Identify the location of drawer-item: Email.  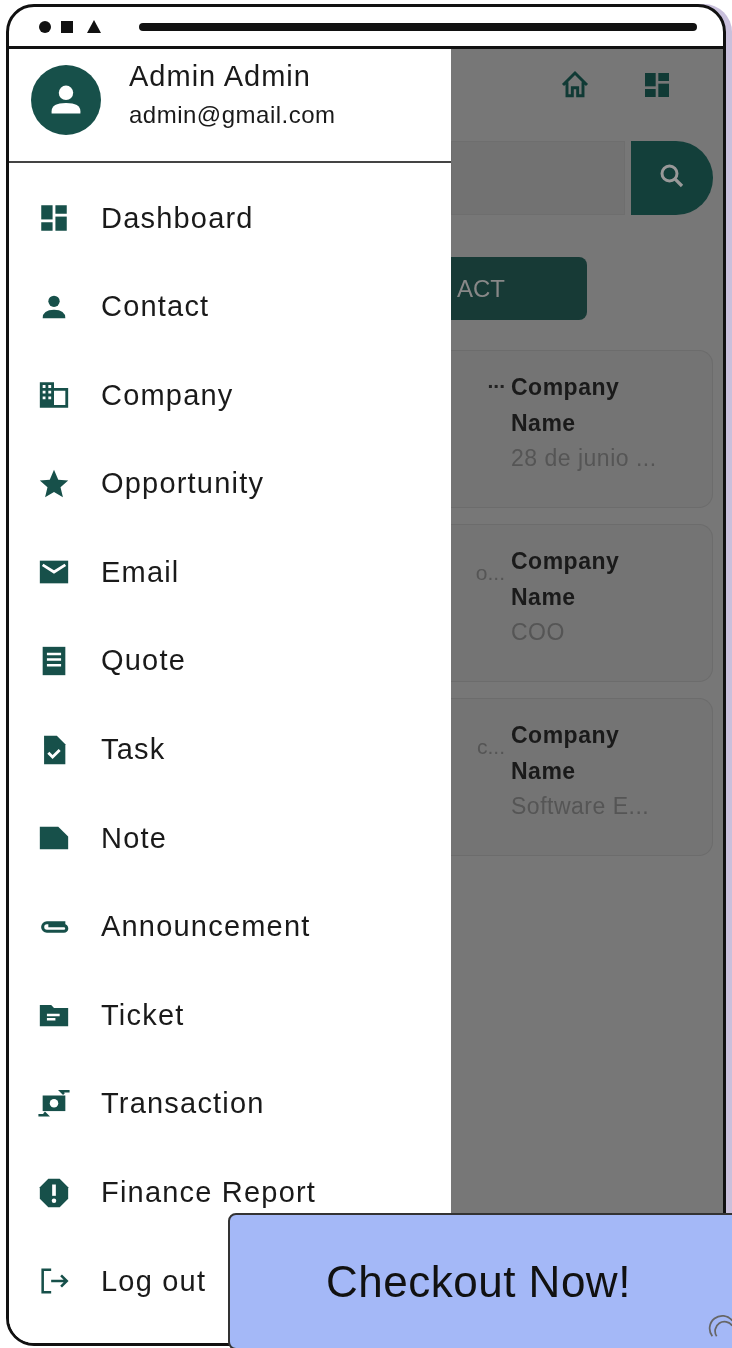
(108, 572).